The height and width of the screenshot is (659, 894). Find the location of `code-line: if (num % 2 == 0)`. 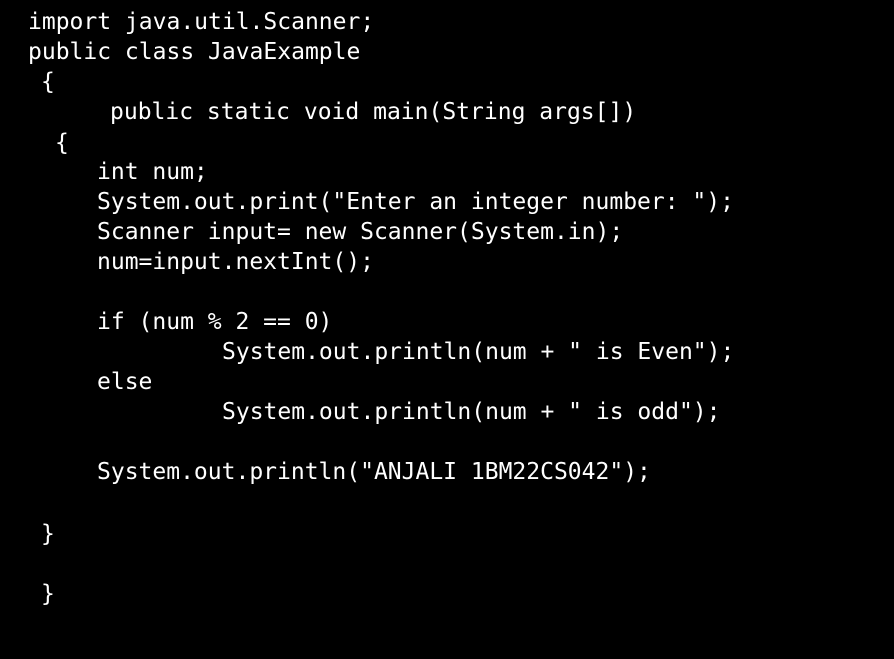

code-line: if (num % 2 == 0) is located at coordinates (215, 322).